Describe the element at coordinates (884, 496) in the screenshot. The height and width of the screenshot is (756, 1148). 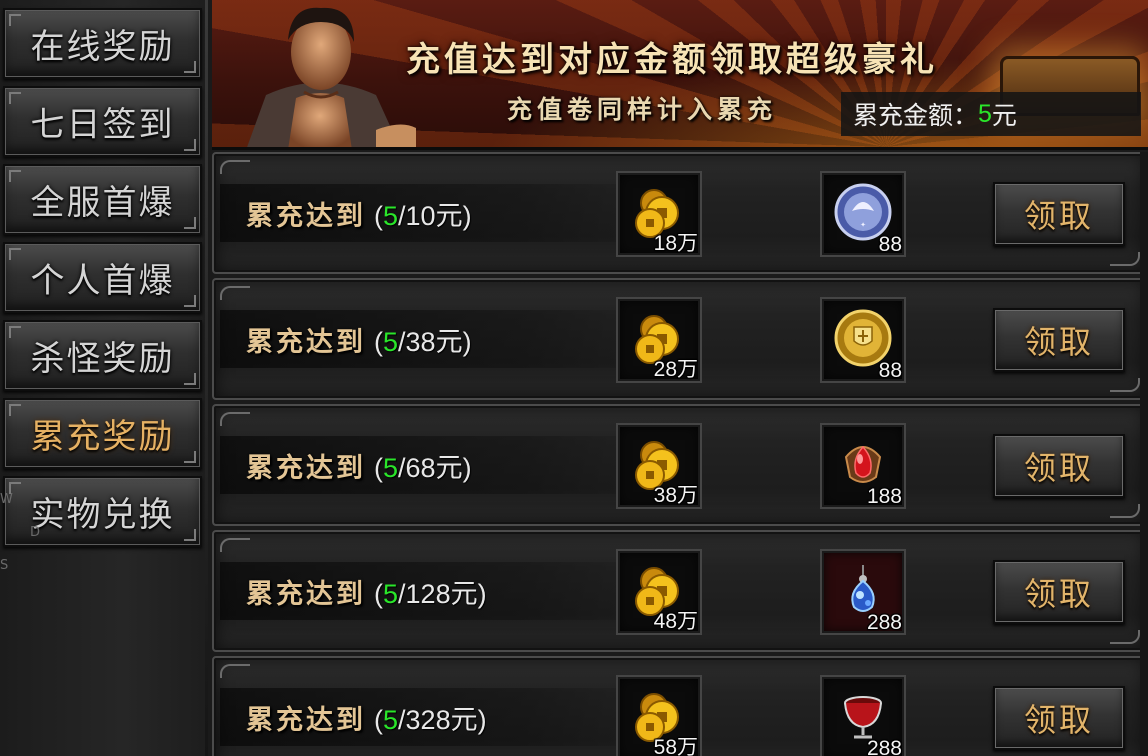
I see `item-quantity: 188` at that location.